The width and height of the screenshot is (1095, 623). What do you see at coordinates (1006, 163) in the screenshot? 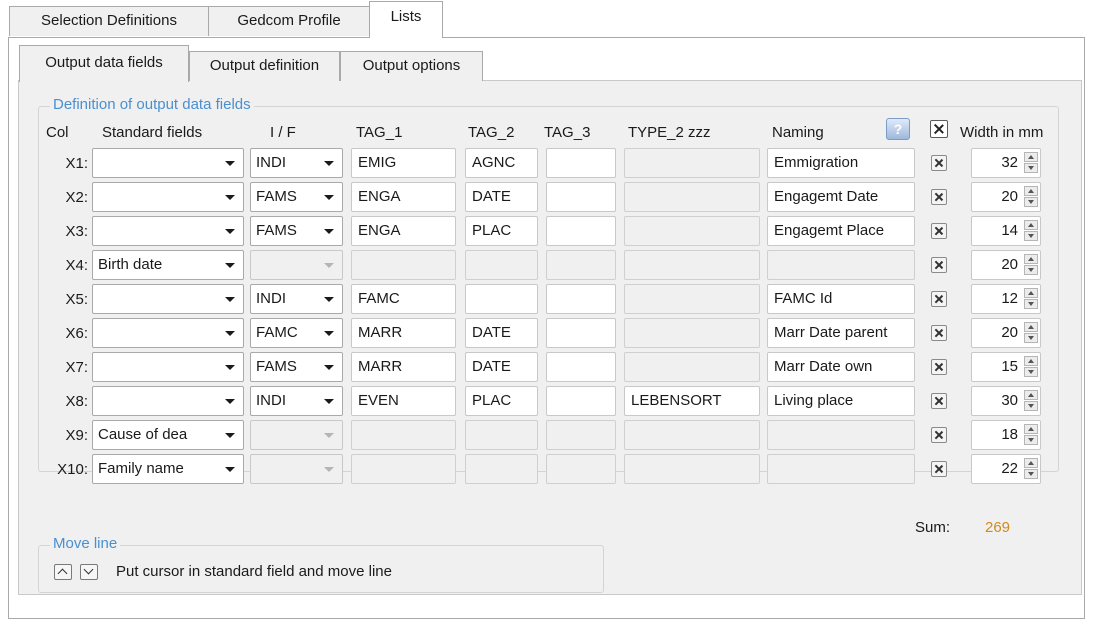
I see `width-spinner: 32` at bounding box center [1006, 163].